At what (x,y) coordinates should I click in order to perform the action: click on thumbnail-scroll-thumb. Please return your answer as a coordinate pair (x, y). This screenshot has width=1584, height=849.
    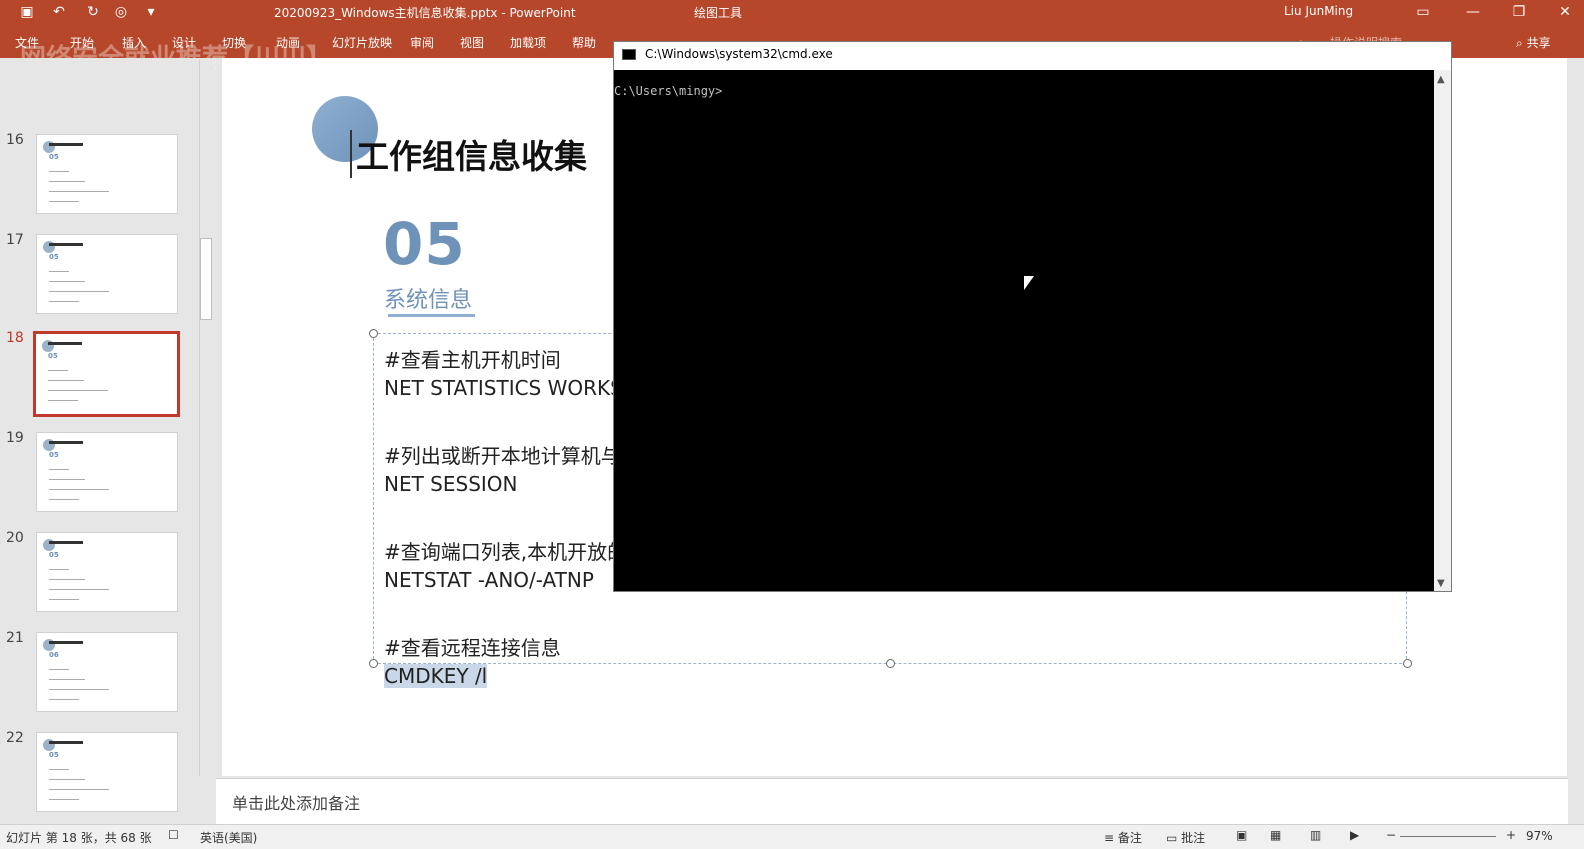
    Looking at the image, I should click on (206, 279).